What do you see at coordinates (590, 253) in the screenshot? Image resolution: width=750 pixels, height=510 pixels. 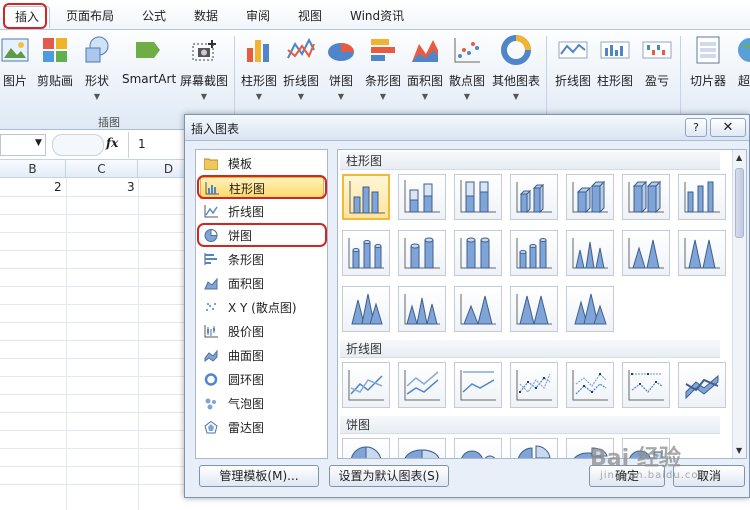 I see `cone-column-thumb` at bounding box center [590, 253].